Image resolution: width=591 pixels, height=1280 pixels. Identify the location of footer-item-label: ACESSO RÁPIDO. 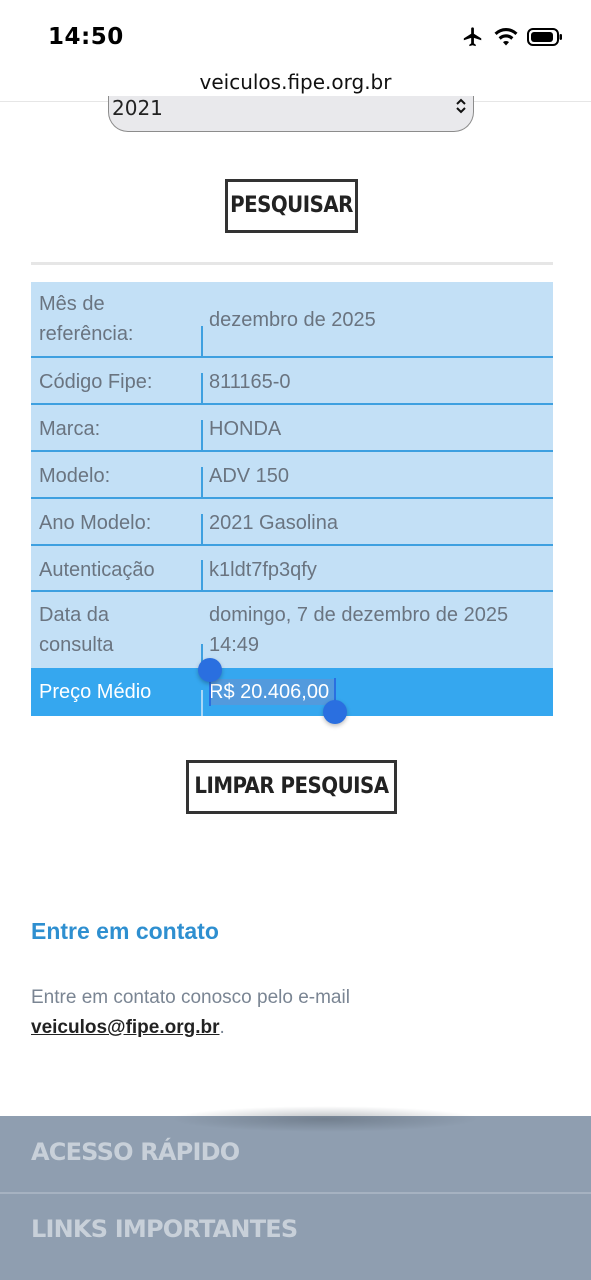
(135, 1152).